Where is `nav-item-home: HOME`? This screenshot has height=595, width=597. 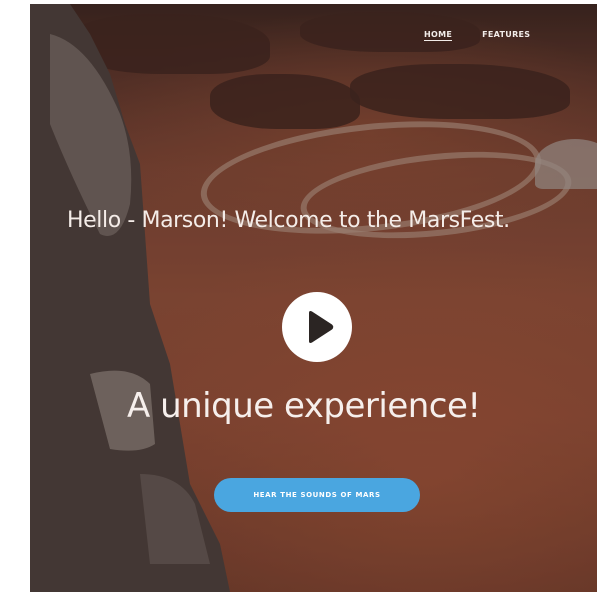 nav-item-home: HOME is located at coordinates (438, 35).